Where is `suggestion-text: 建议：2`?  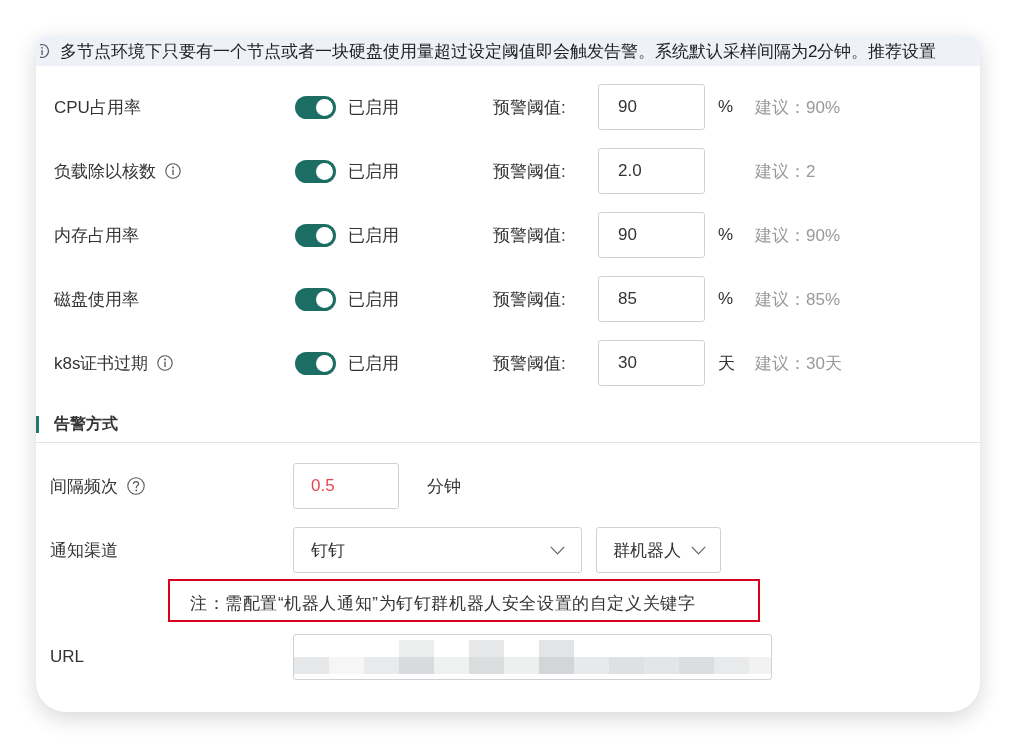
suggestion-text: 建议：2 is located at coordinates (785, 171).